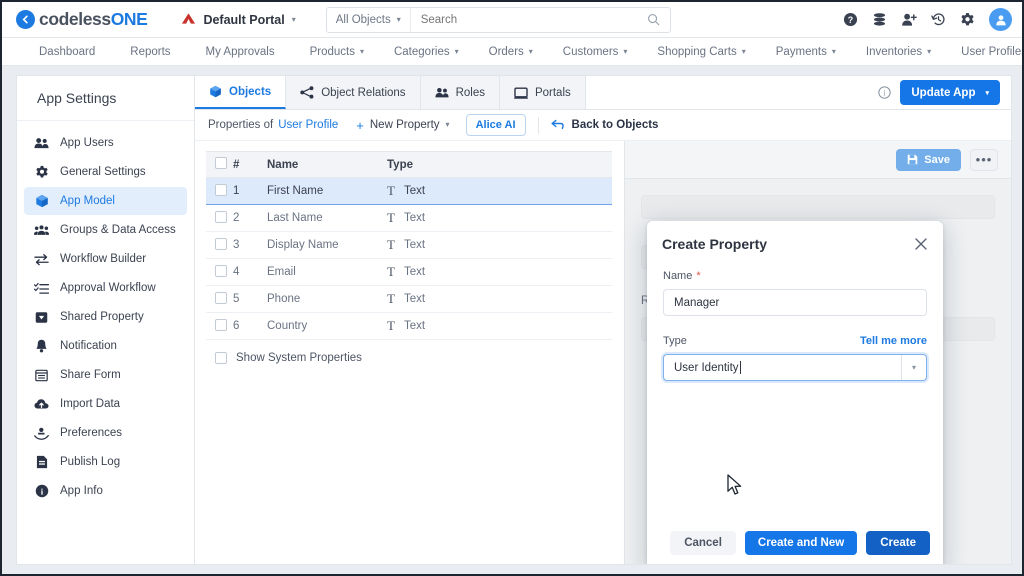 The height and width of the screenshot is (576, 1024). I want to click on cube-icon, so click(215, 91).